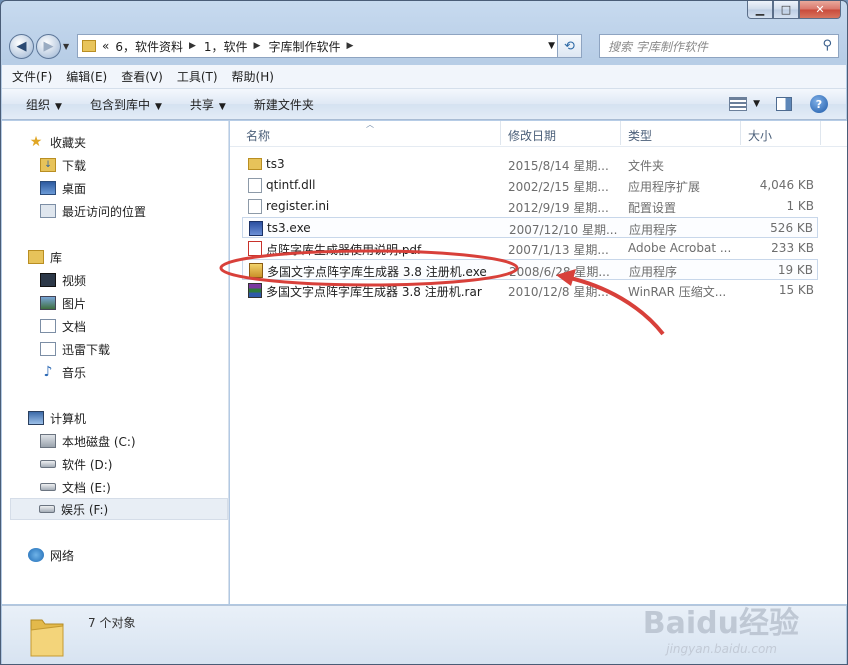 The height and width of the screenshot is (665, 848). Describe the element at coordinates (532, 135) in the screenshot. I see `column-date: 修改日期` at that location.